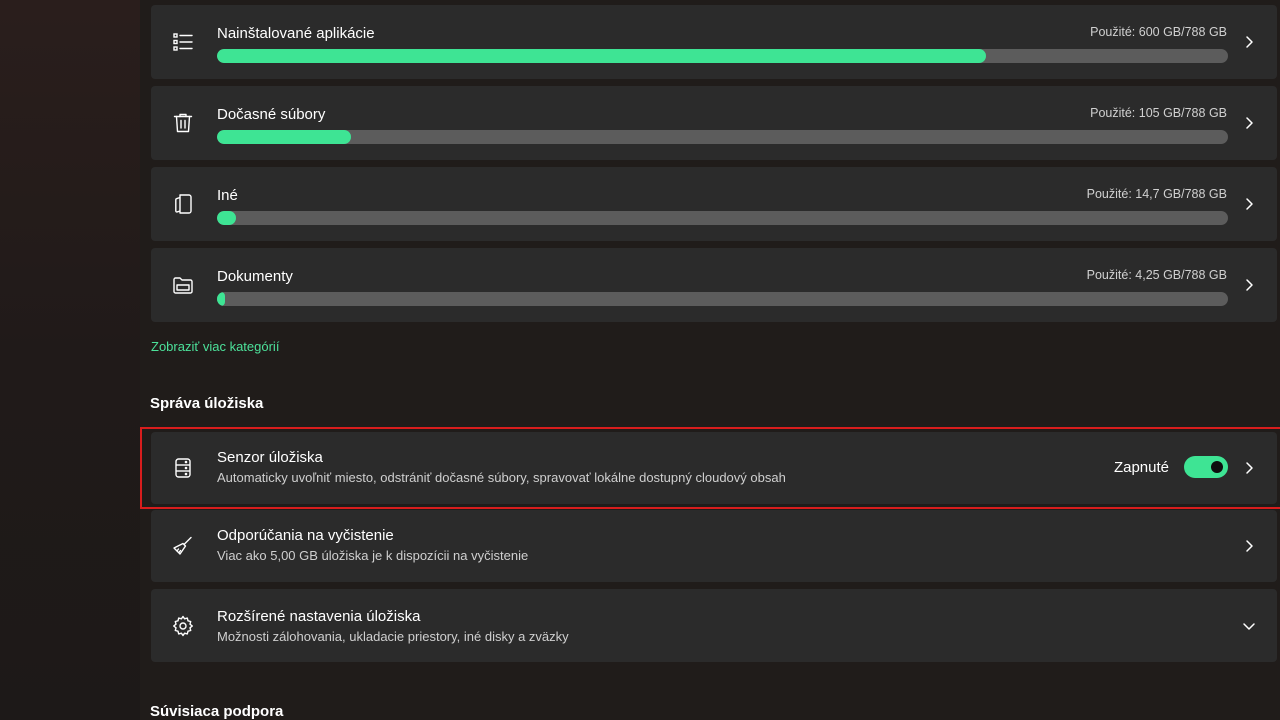  I want to click on folder-icon, so click(183, 285).